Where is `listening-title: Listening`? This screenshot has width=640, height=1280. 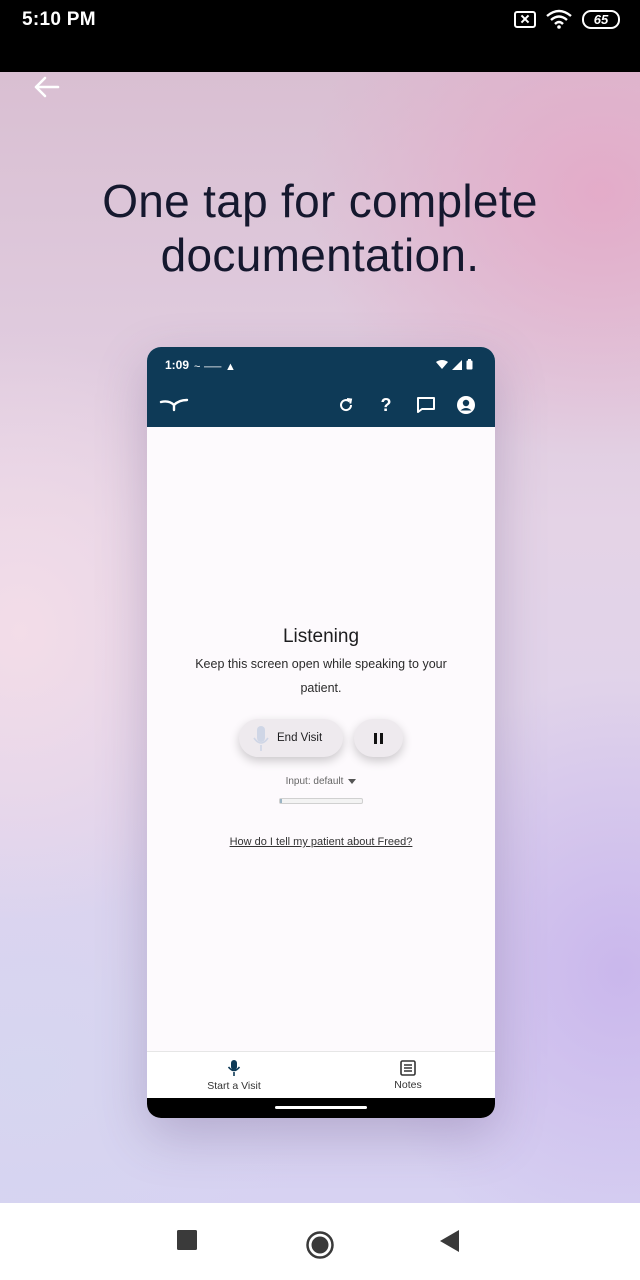
listening-title: Listening is located at coordinates (321, 636).